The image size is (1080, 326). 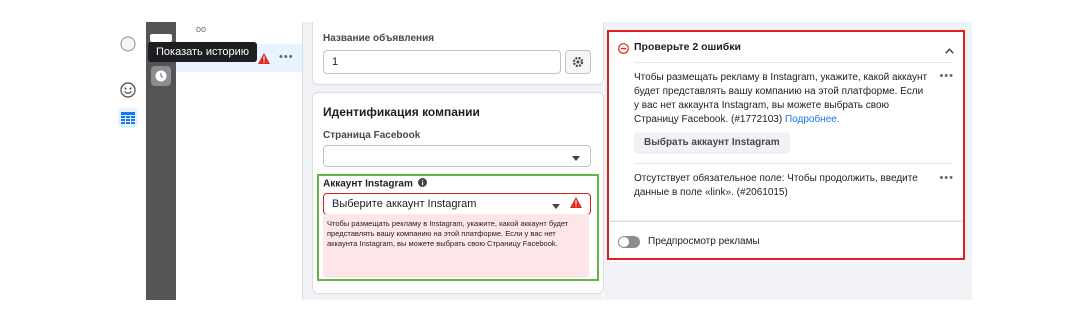 I want to click on history-tooltip: Показать историю, so click(x=203, y=52).